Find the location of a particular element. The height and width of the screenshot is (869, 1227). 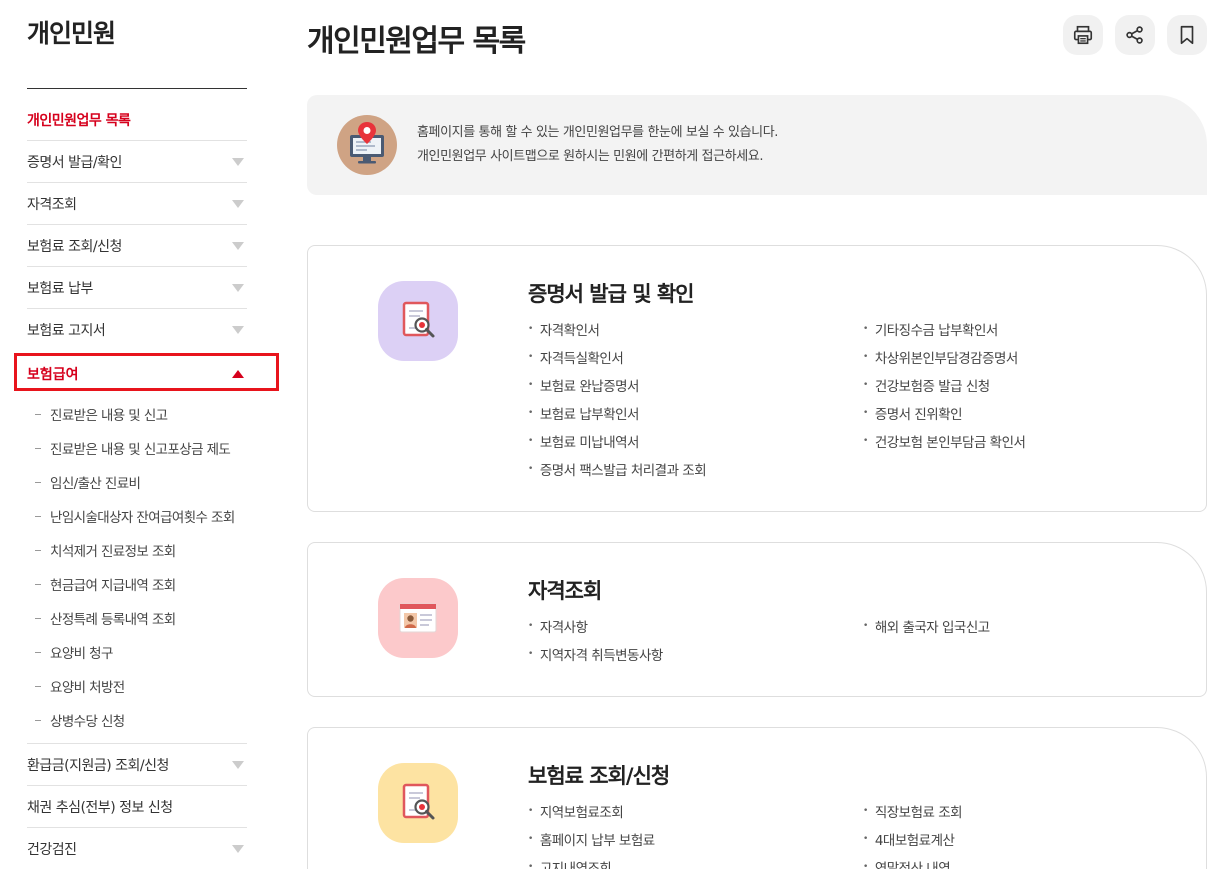

card-link: 지역보험료조회 is located at coordinates (695, 811).